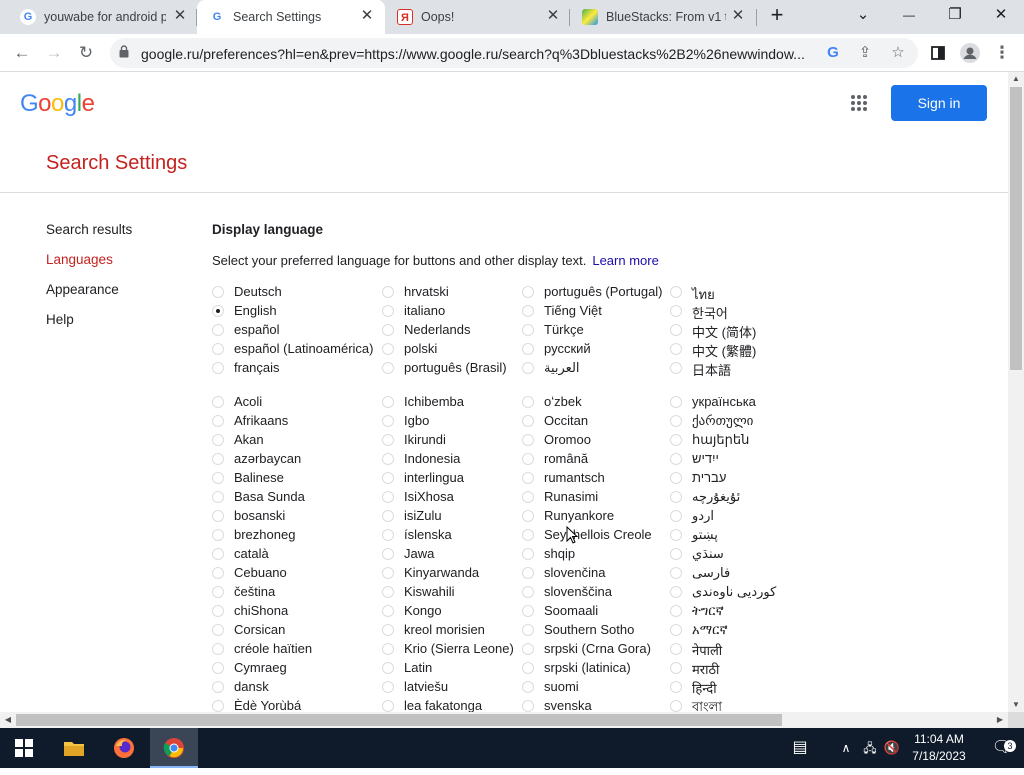 This screenshot has height=775, width=1024. I want to click on scroll-up-arrow-icon: ▲, so click(1016, 79).